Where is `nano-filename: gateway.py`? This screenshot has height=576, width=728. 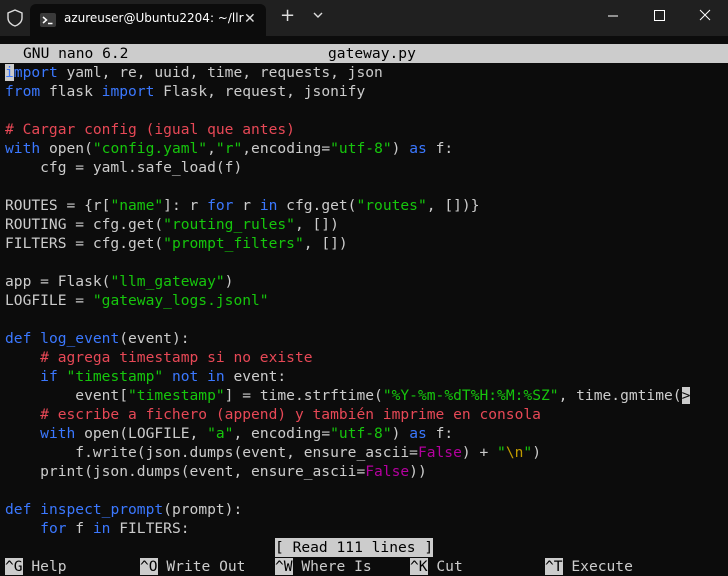
nano-filename: gateway.py is located at coordinates (372, 53).